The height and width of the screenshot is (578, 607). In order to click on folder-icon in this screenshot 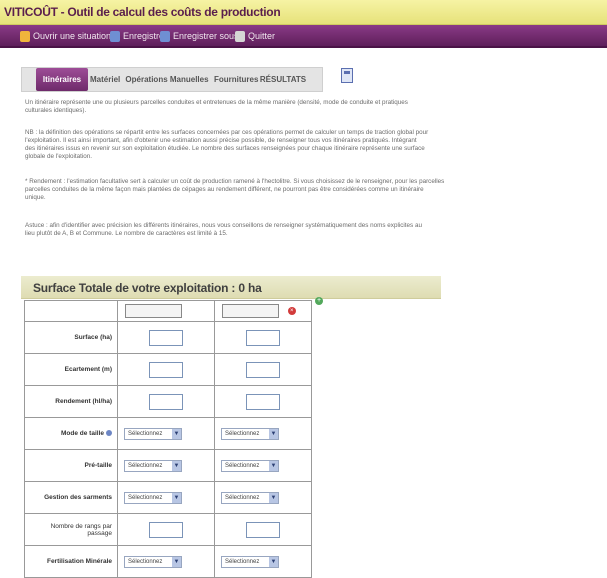, I will do `click(25, 36)`.